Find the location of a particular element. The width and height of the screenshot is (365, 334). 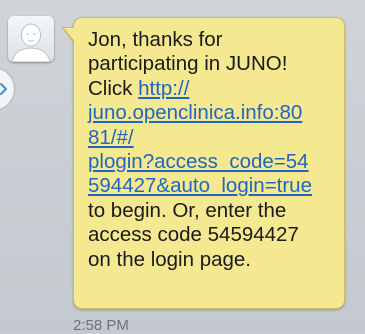

expand-handle is located at coordinates (7, 89).